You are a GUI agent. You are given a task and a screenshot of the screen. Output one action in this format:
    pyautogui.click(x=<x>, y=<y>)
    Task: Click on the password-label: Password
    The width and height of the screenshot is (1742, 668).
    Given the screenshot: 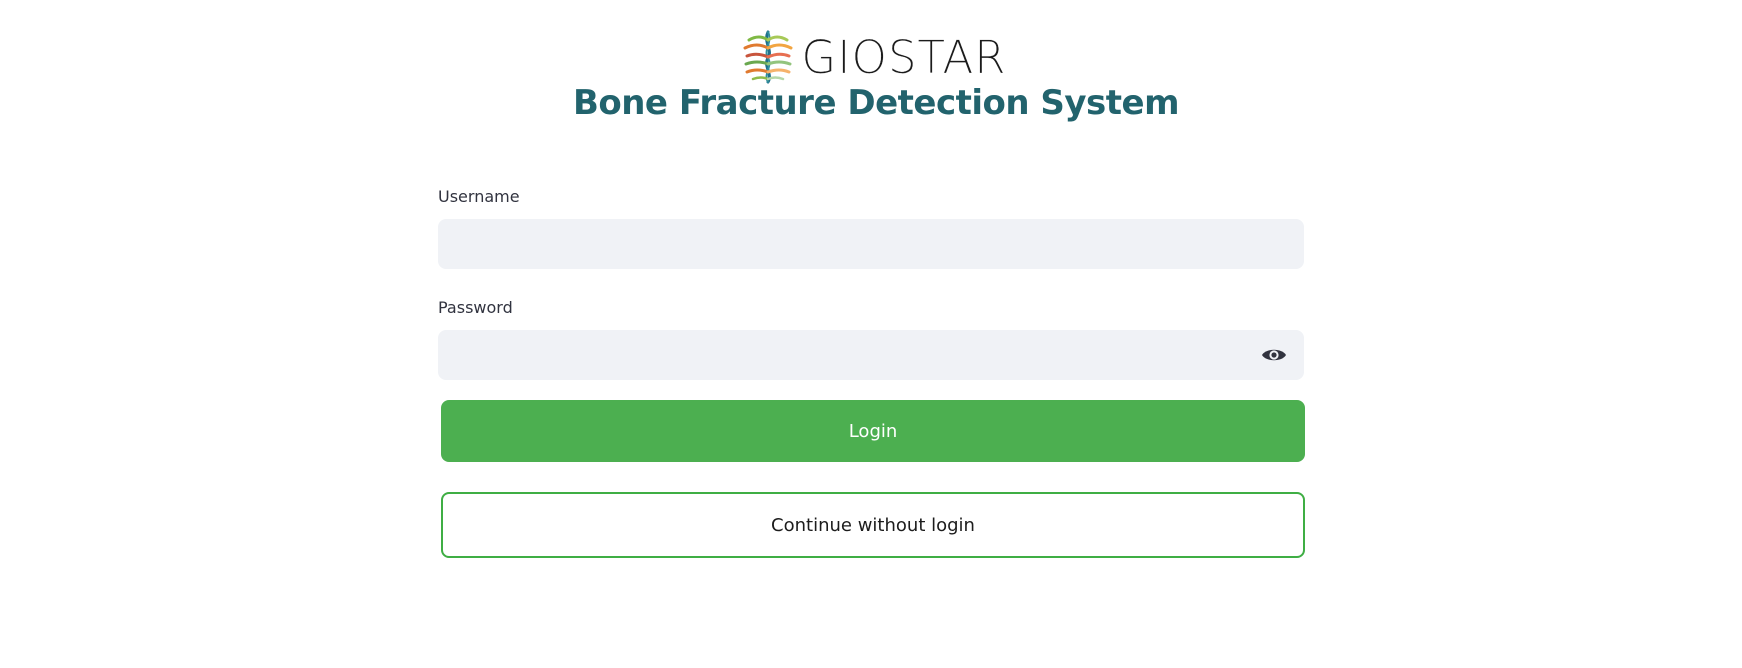 What is the action you would take?
    pyautogui.click(x=475, y=307)
    